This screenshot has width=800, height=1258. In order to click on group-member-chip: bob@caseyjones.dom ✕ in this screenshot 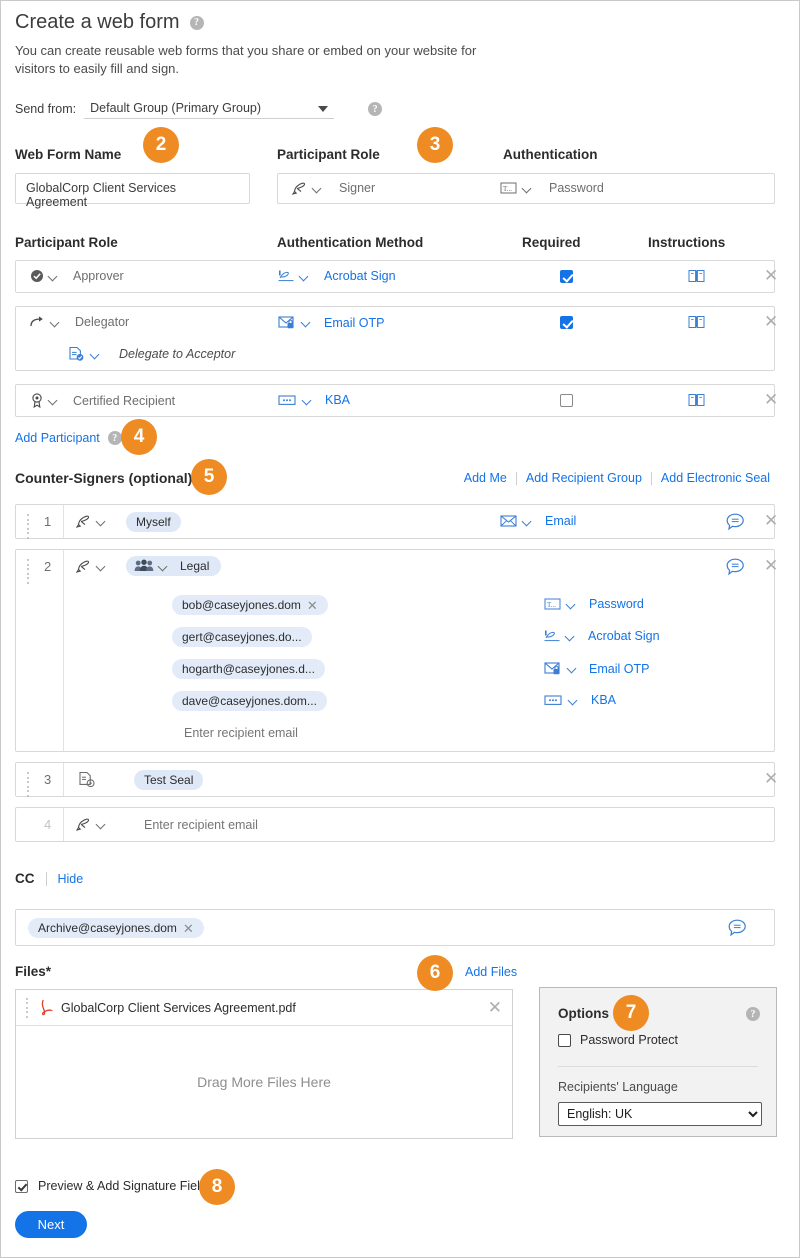, I will do `click(250, 605)`.